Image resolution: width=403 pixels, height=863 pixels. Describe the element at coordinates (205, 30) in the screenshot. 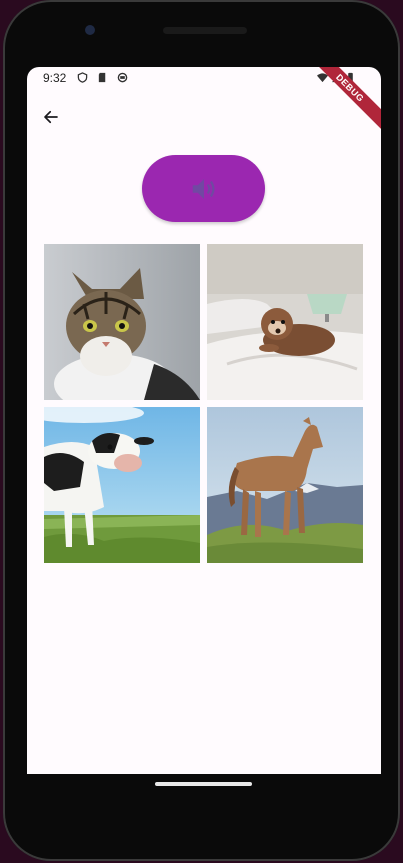

I see `earpiece-speaker` at that location.